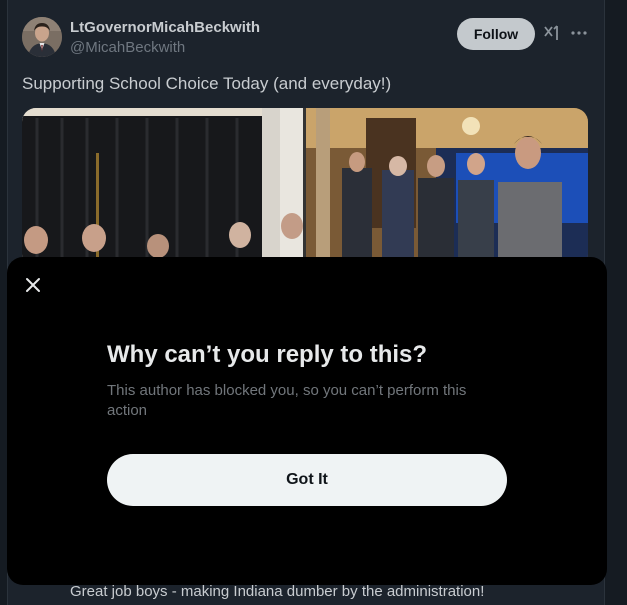  What do you see at coordinates (162, 188) in the screenshot?
I see `photo-left` at bounding box center [162, 188].